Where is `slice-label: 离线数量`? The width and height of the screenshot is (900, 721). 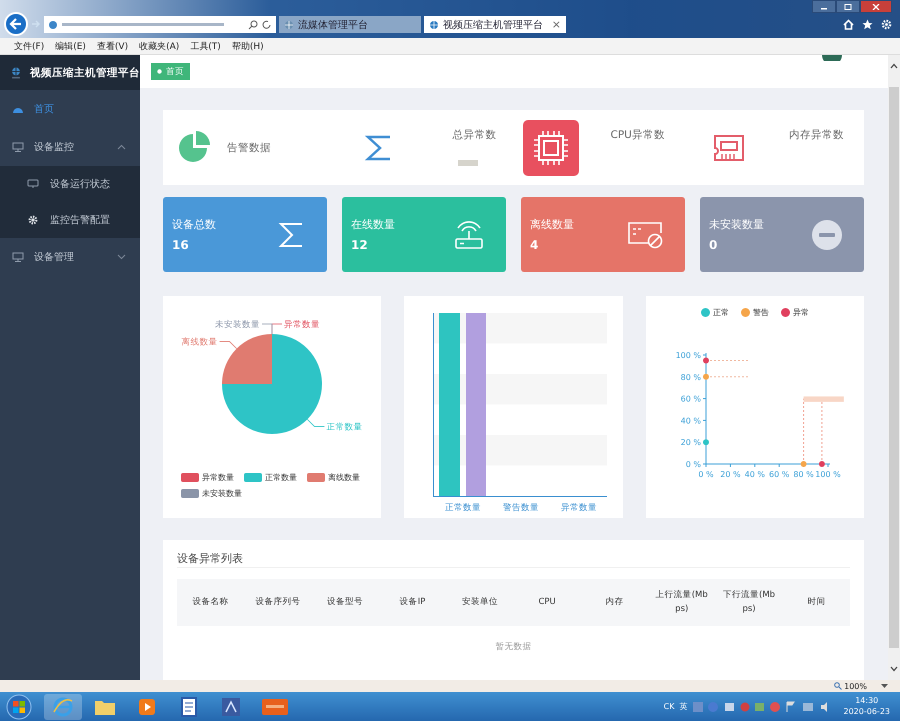
slice-label: 离线数量 is located at coordinates (200, 343).